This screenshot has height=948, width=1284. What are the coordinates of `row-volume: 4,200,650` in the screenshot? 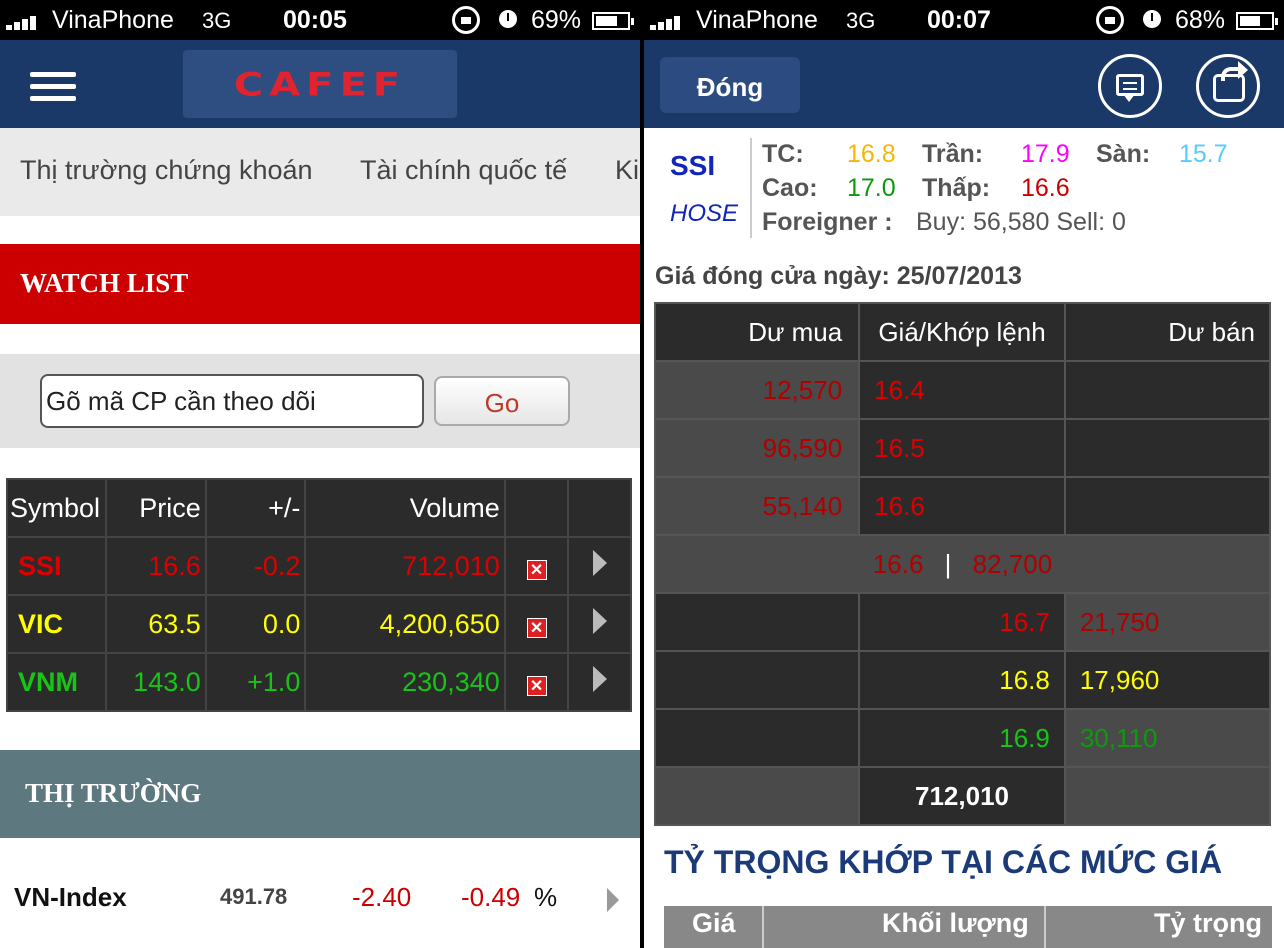 It's located at (405, 624).